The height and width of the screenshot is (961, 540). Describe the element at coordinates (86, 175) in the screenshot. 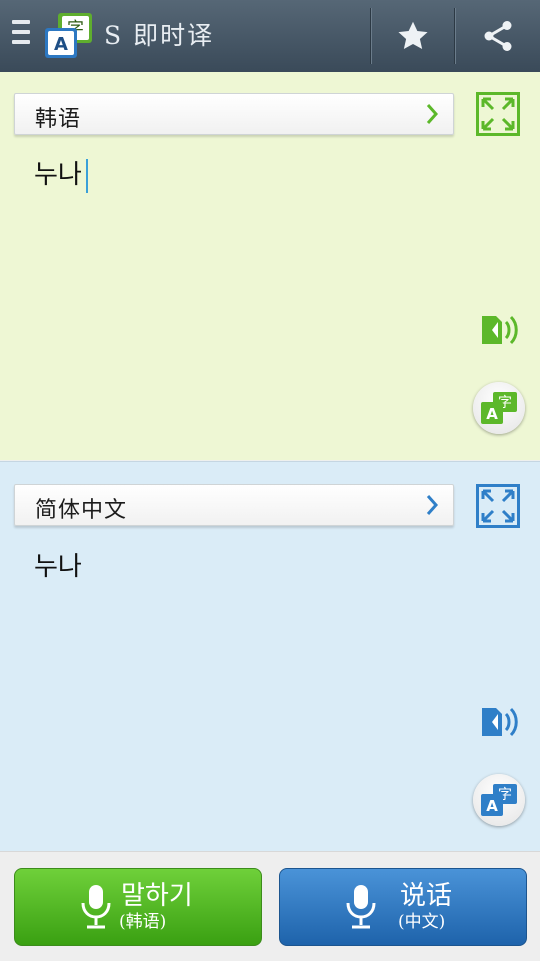

I see `text-cursor` at that location.